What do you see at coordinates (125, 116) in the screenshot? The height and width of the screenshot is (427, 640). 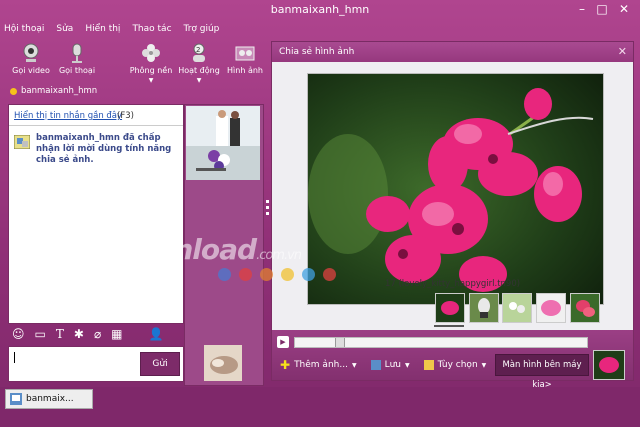 I see `history-shortcut: (F3)` at bounding box center [125, 116].